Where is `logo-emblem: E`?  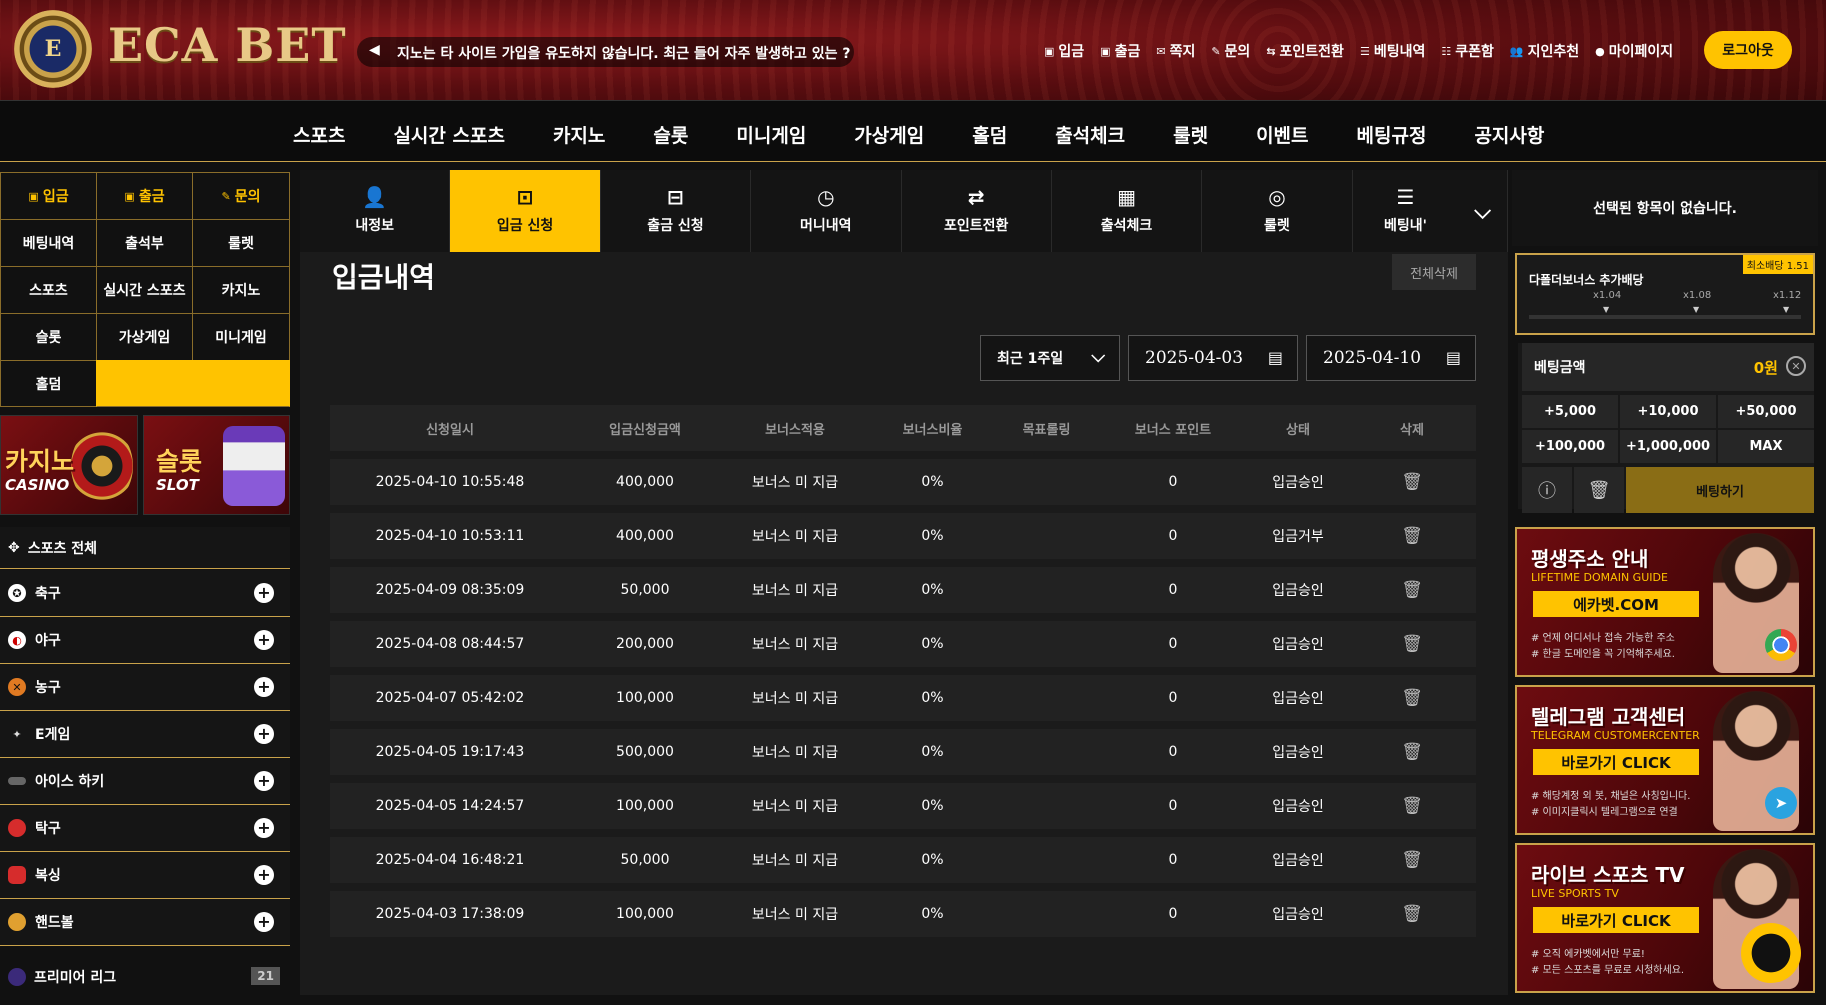
logo-emblem: E is located at coordinates (53, 49).